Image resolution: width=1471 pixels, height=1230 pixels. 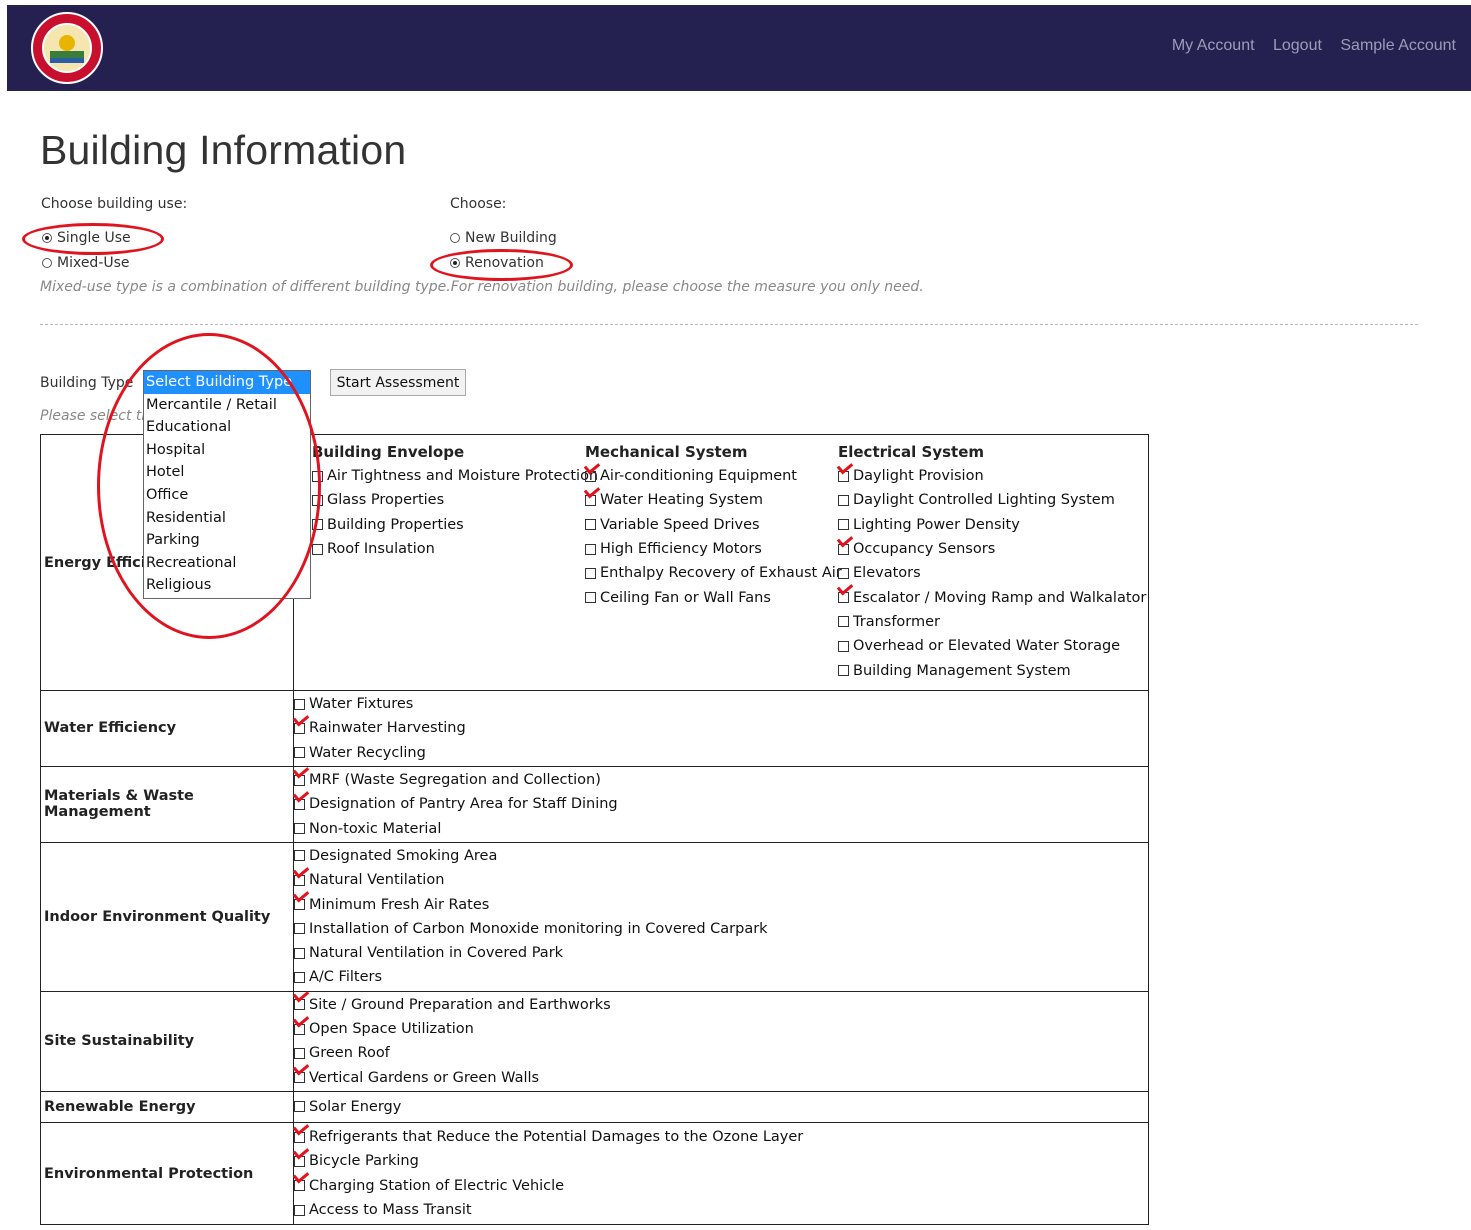 What do you see at coordinates (721, 704) in the screenshot?
I see `measure-item: Water Fixtures` at bounding box center [721, 704].